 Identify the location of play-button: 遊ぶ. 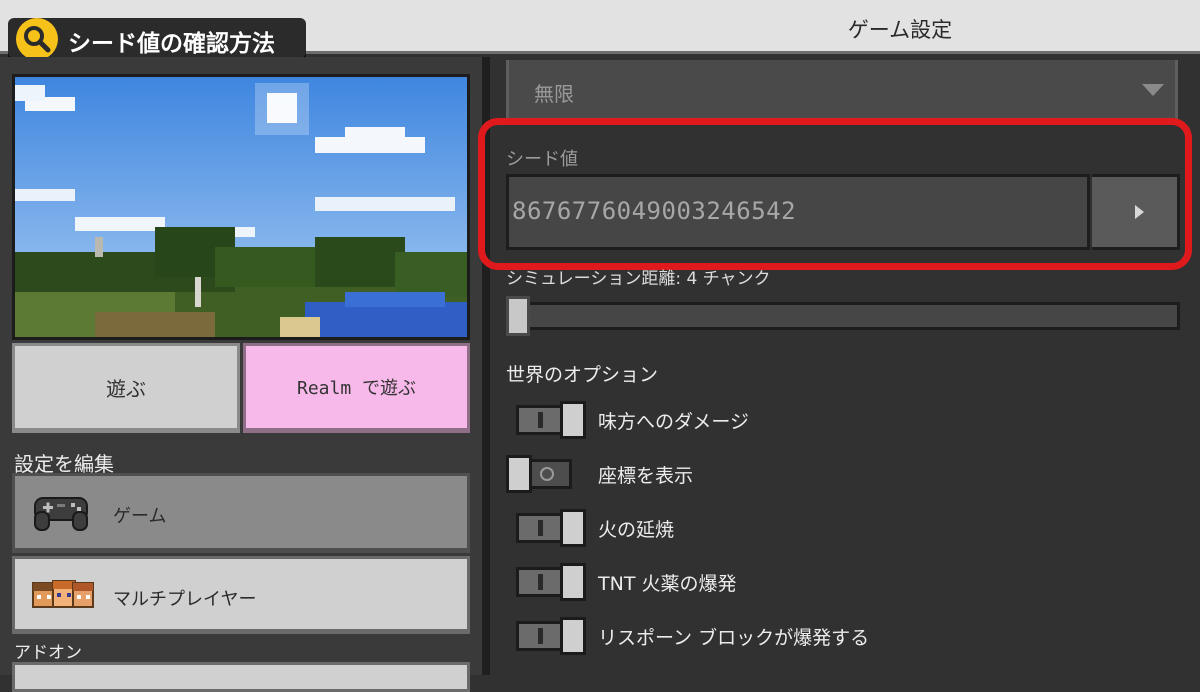
(126, 388).